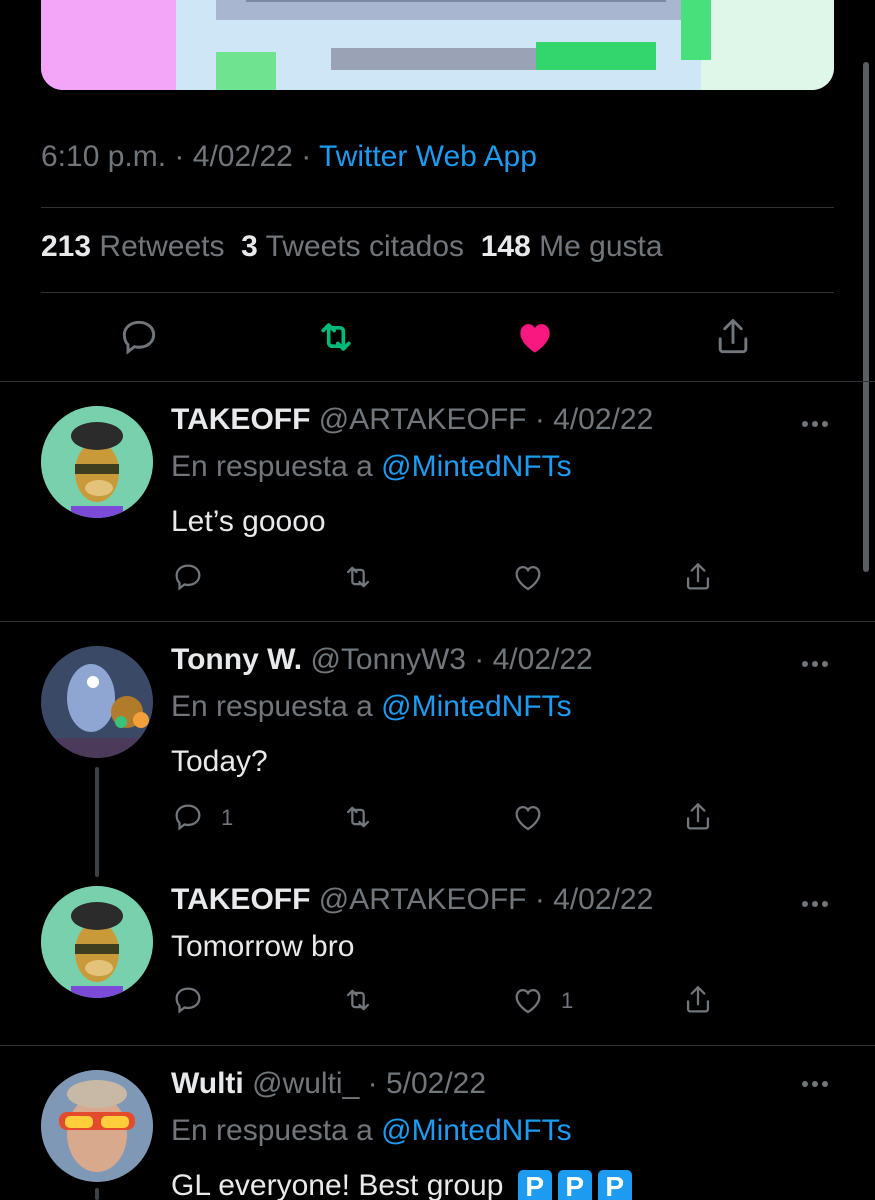  Describe the element at coordinates (451, 580) in the screenshot. I see `reply-action-bar` at that location.